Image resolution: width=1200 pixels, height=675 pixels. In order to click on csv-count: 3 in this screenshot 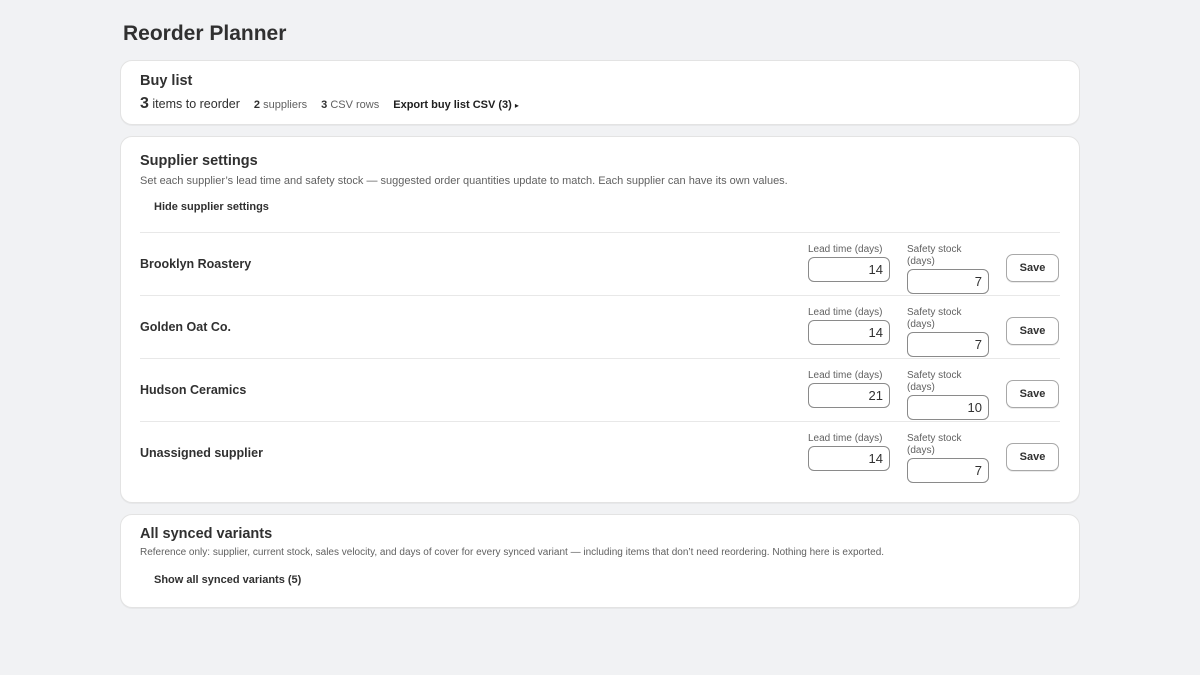, I will do `click(324, 105)`.